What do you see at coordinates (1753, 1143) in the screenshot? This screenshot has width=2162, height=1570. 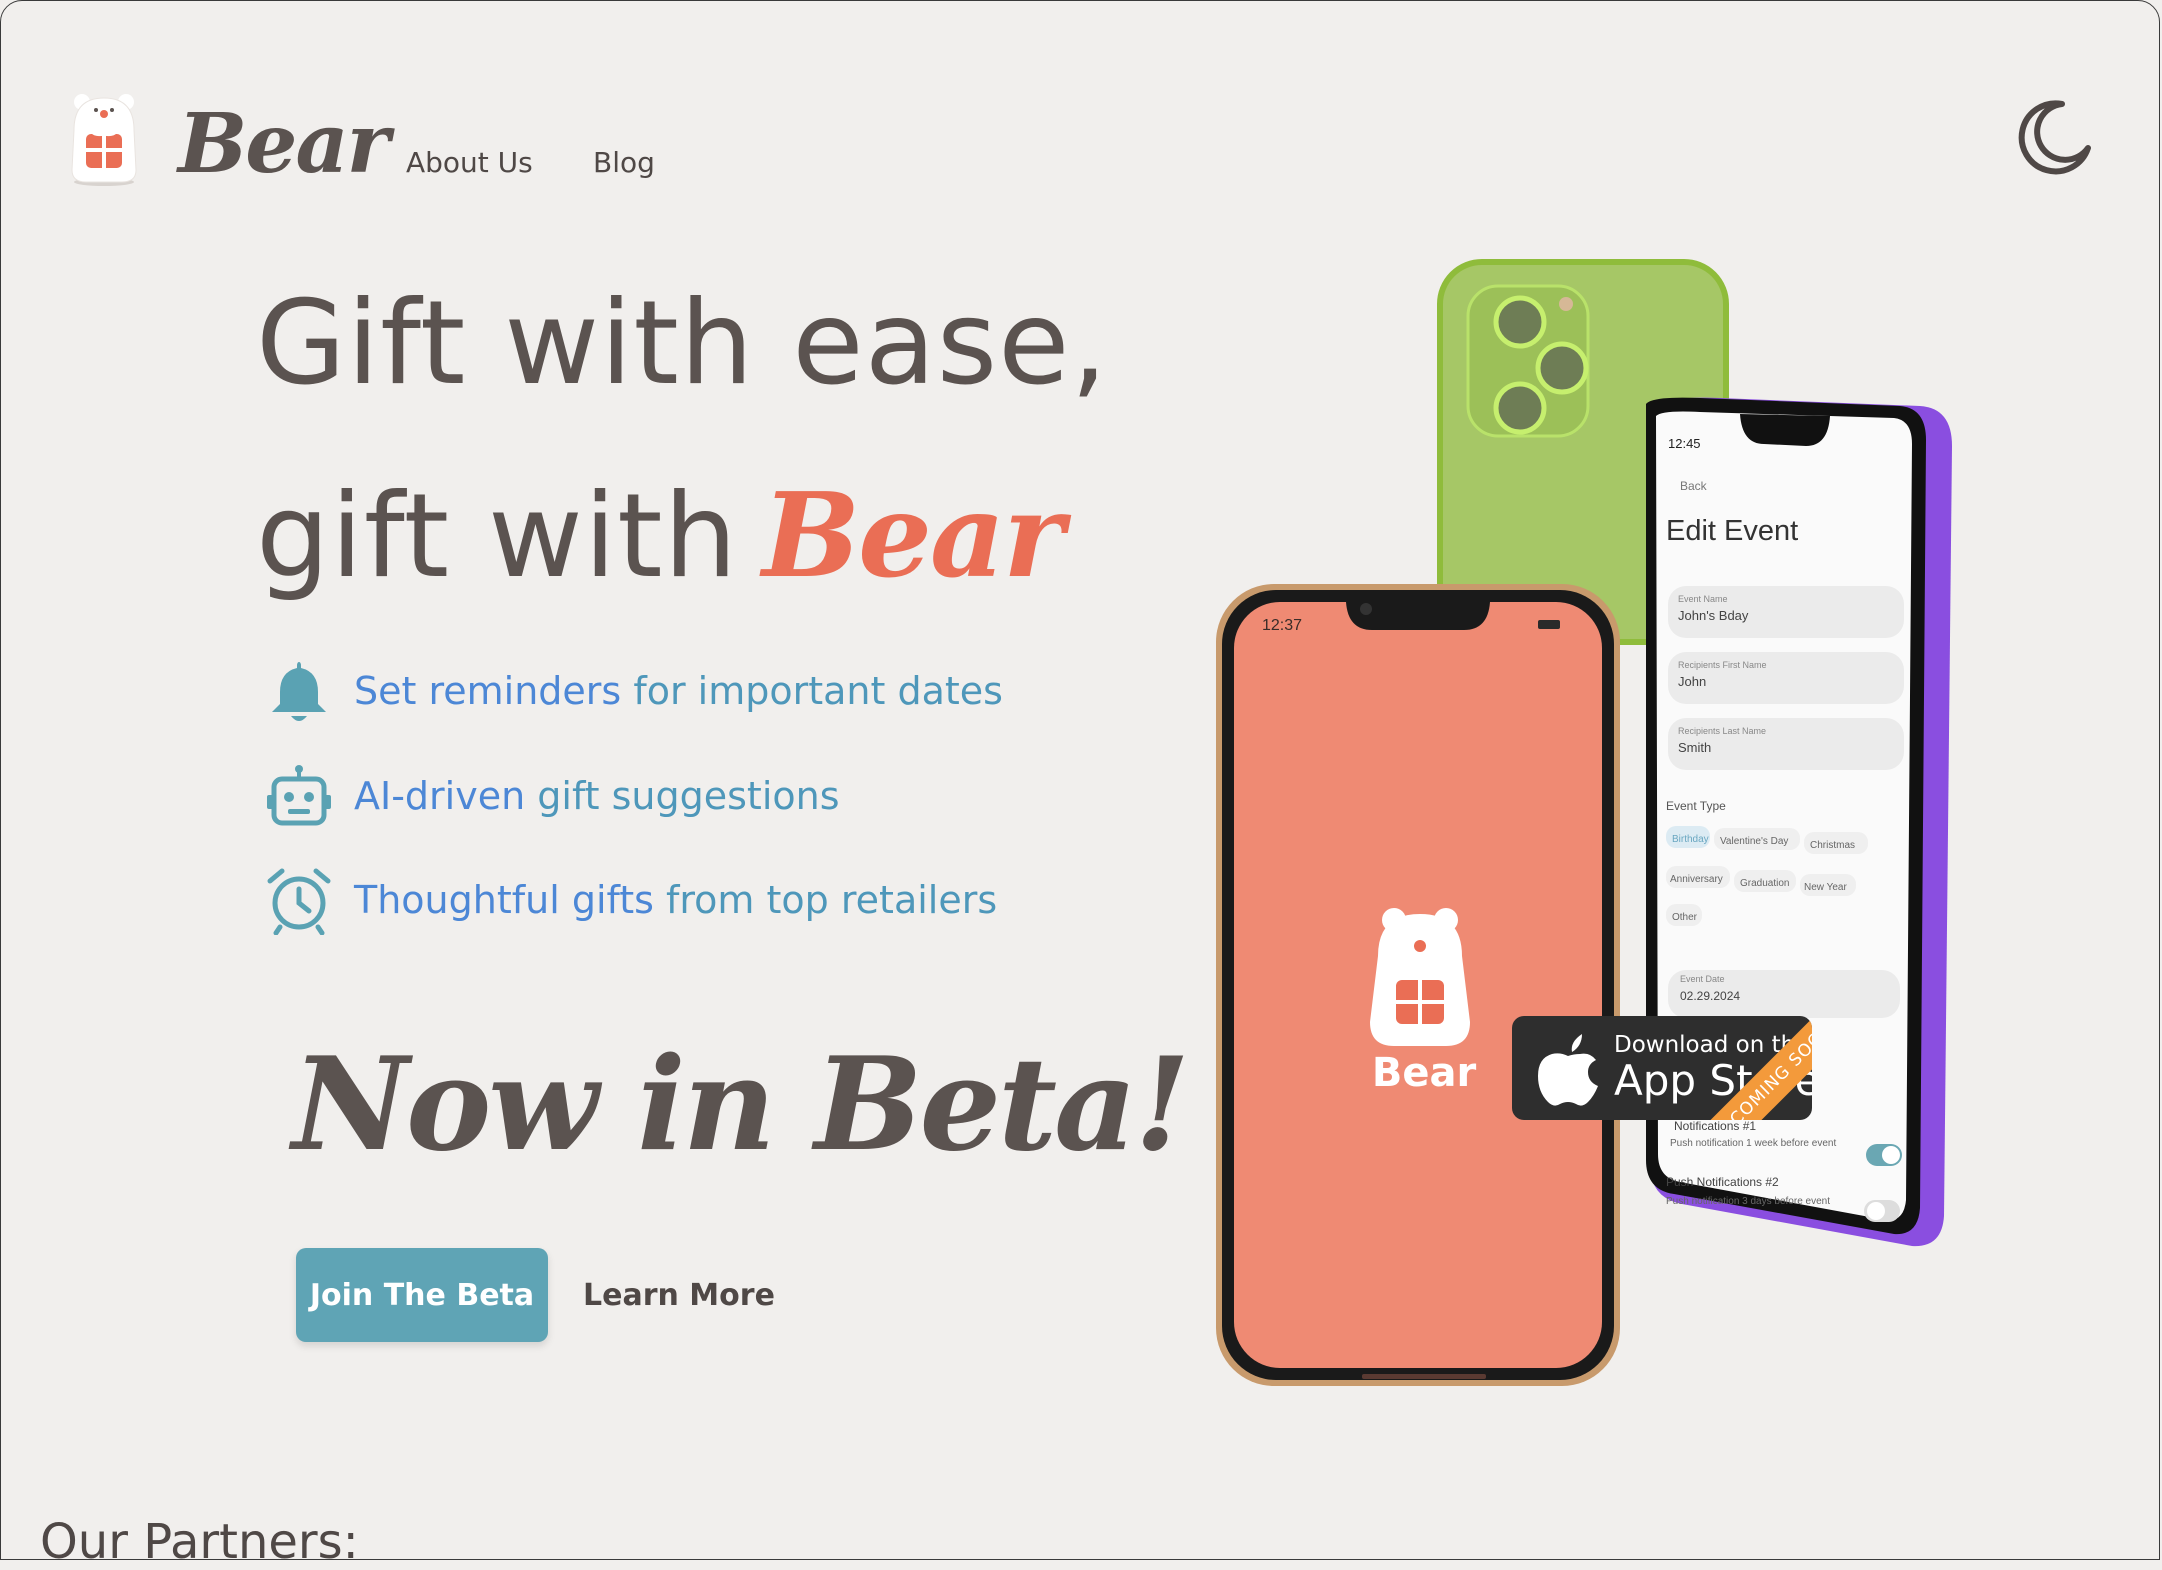 I see `notification-1-desc: Push notification 1 week before event` at bounding box center [1753, 1143].